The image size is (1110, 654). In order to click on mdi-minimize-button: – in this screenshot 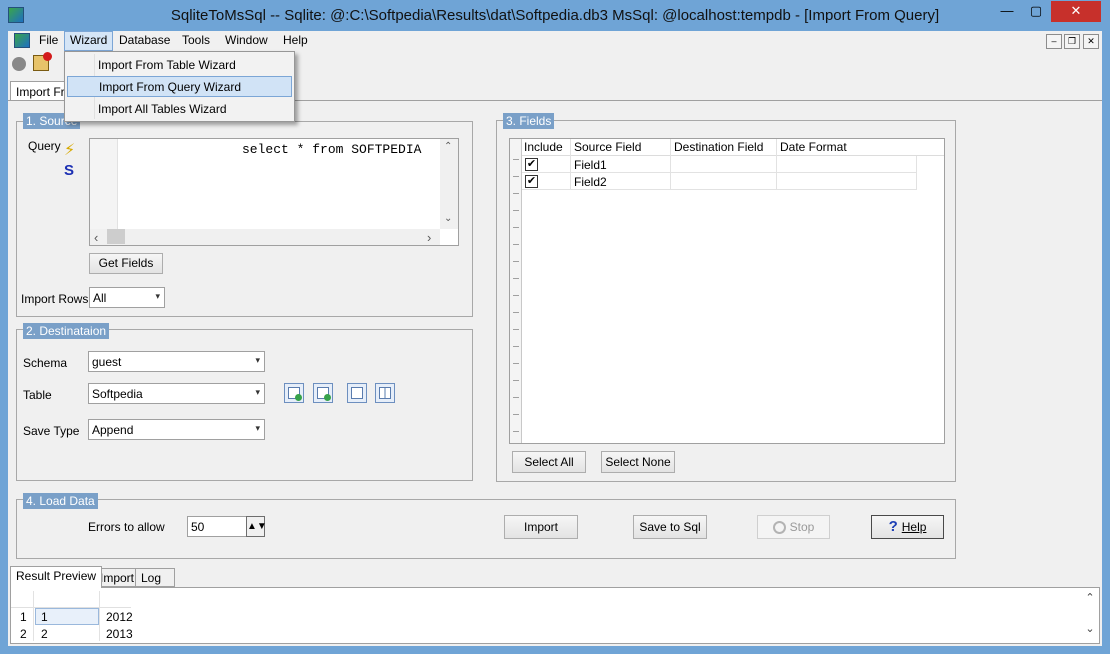, I will do `click(1054, 41)`.